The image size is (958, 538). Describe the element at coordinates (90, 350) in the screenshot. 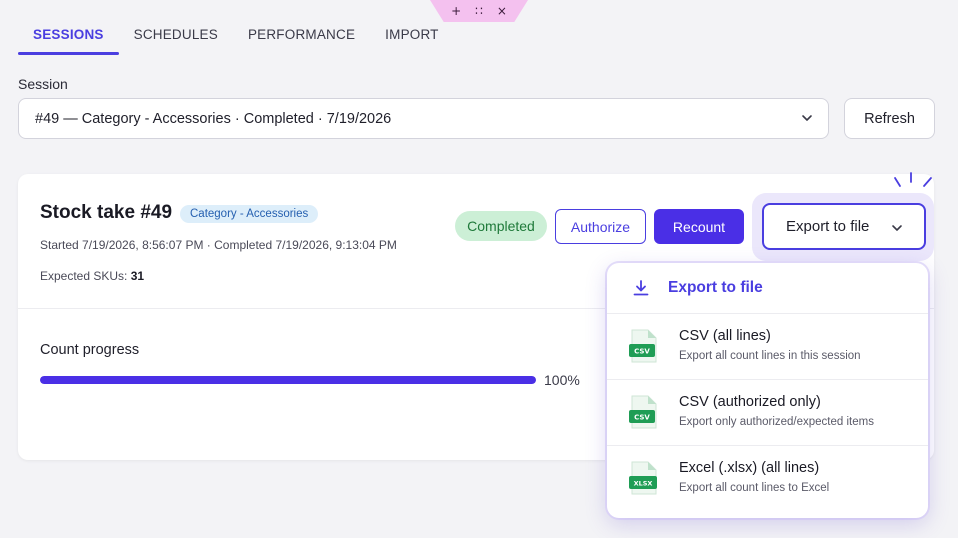

I see `progress-label: Count progress` at that location.